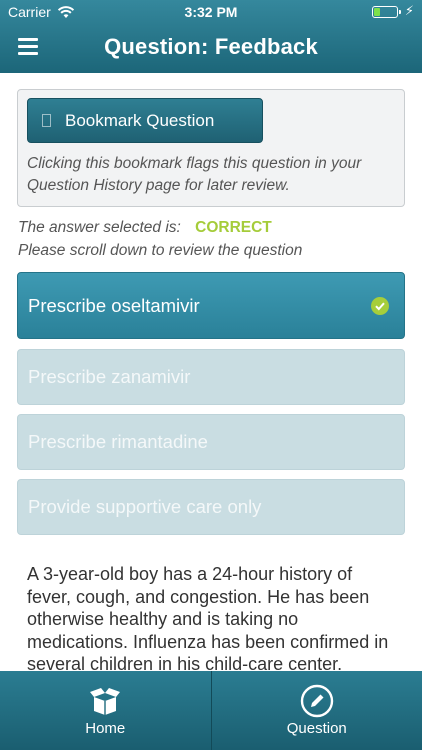 This screenshot has height=750, width=422. I want to click on battery-level, so click(377, 12).